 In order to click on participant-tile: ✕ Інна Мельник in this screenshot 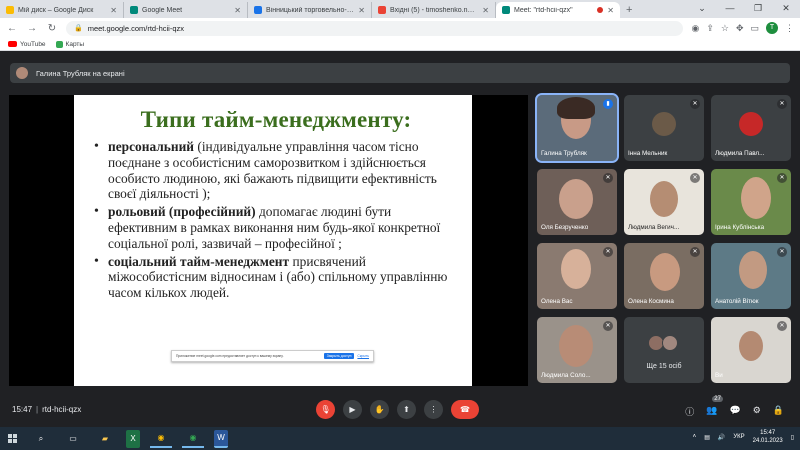, I will do `click(664, 128)`.